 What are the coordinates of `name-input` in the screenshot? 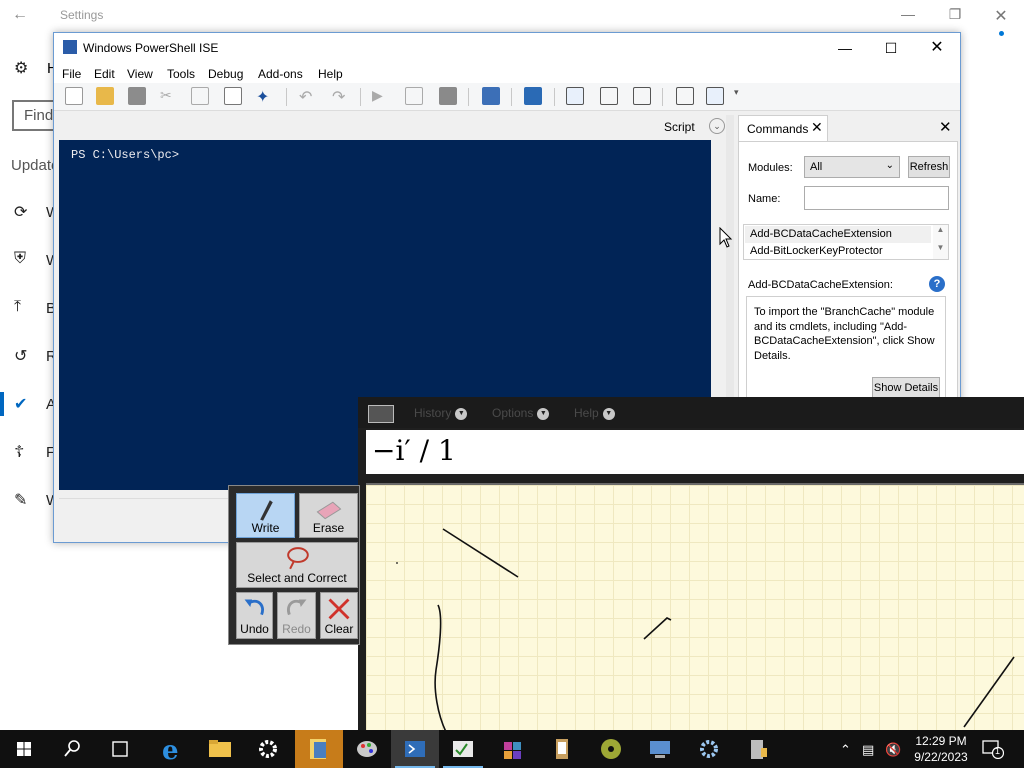 It's located at (876, 198).